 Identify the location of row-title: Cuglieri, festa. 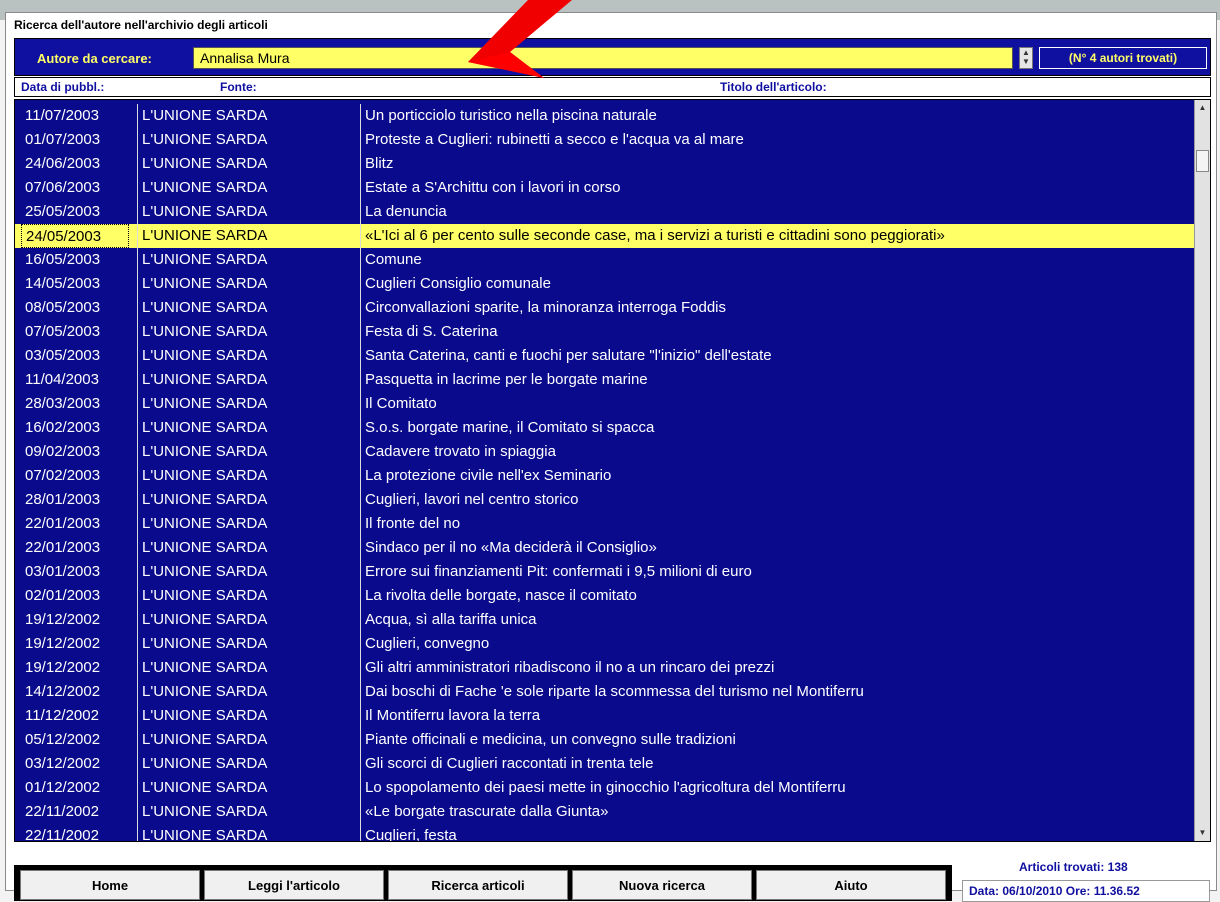
(408, 832).